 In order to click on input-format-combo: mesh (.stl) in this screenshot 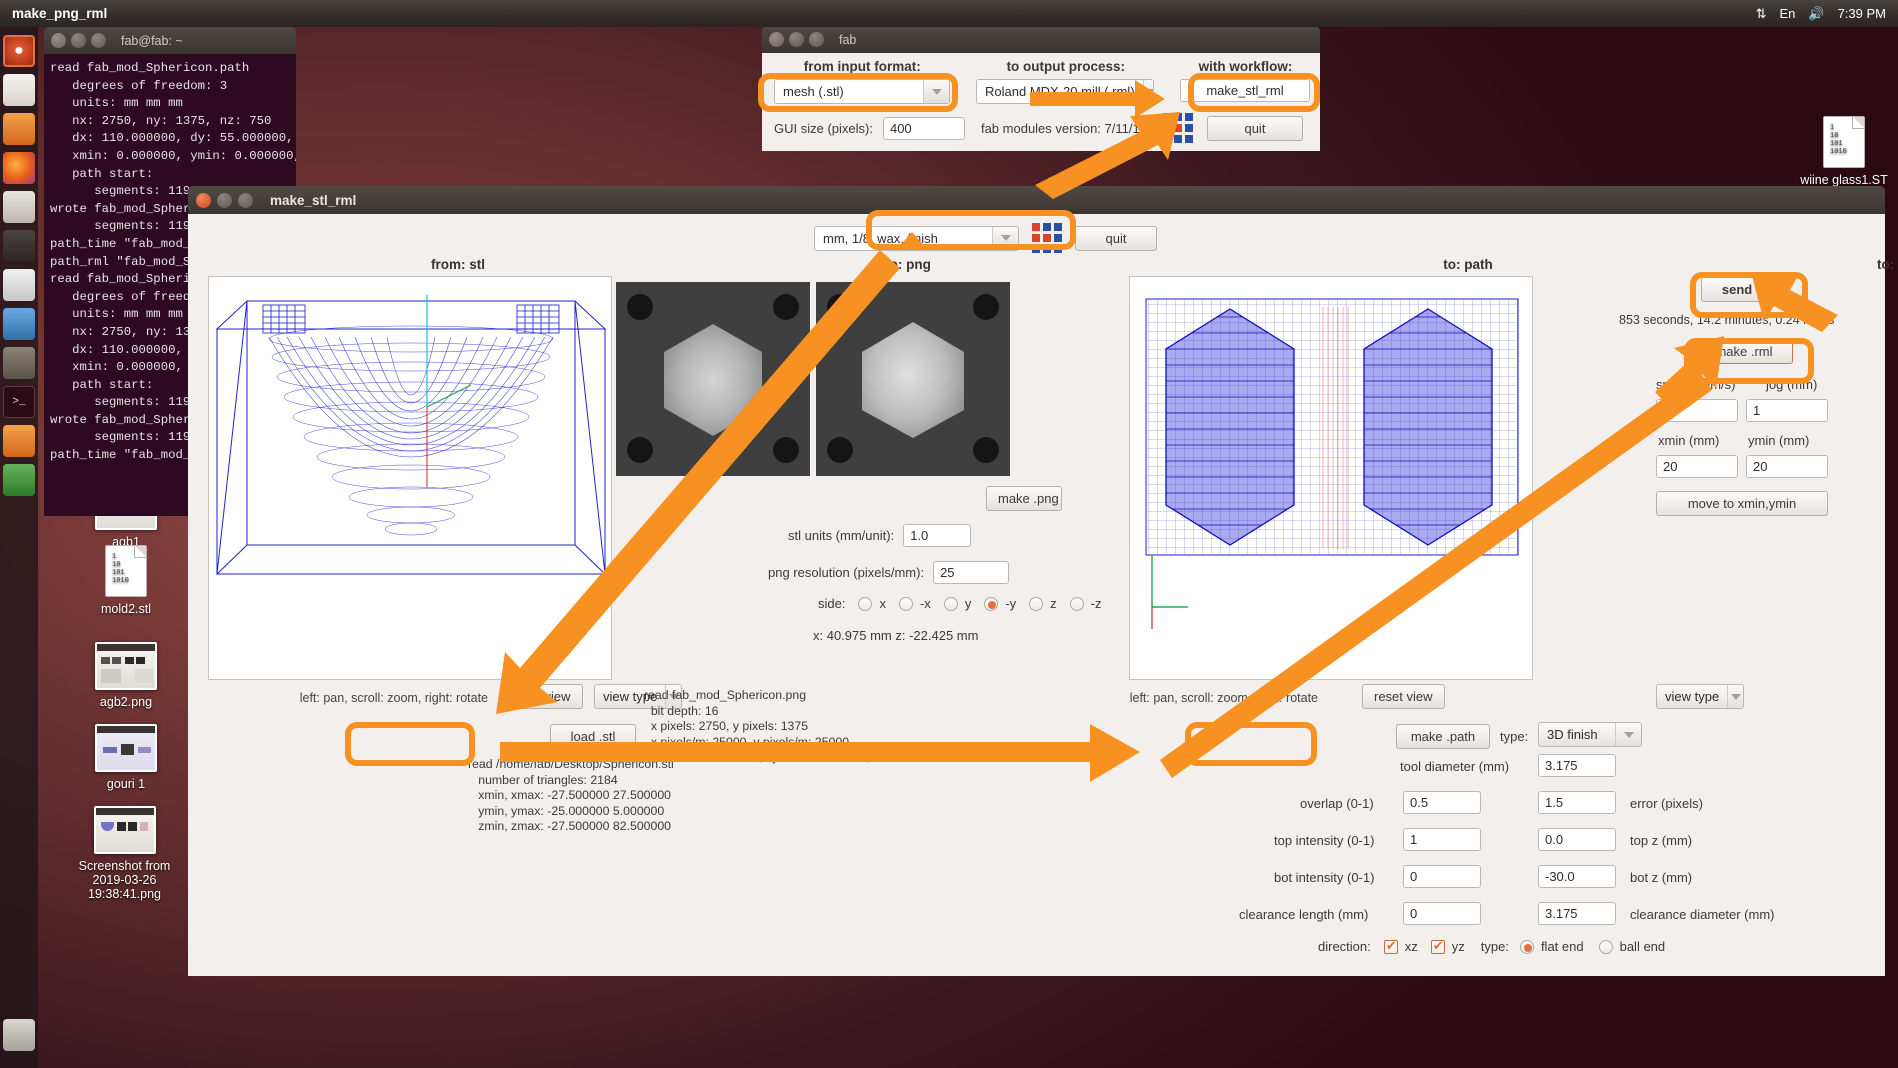, I will do `click(862, 91)`.